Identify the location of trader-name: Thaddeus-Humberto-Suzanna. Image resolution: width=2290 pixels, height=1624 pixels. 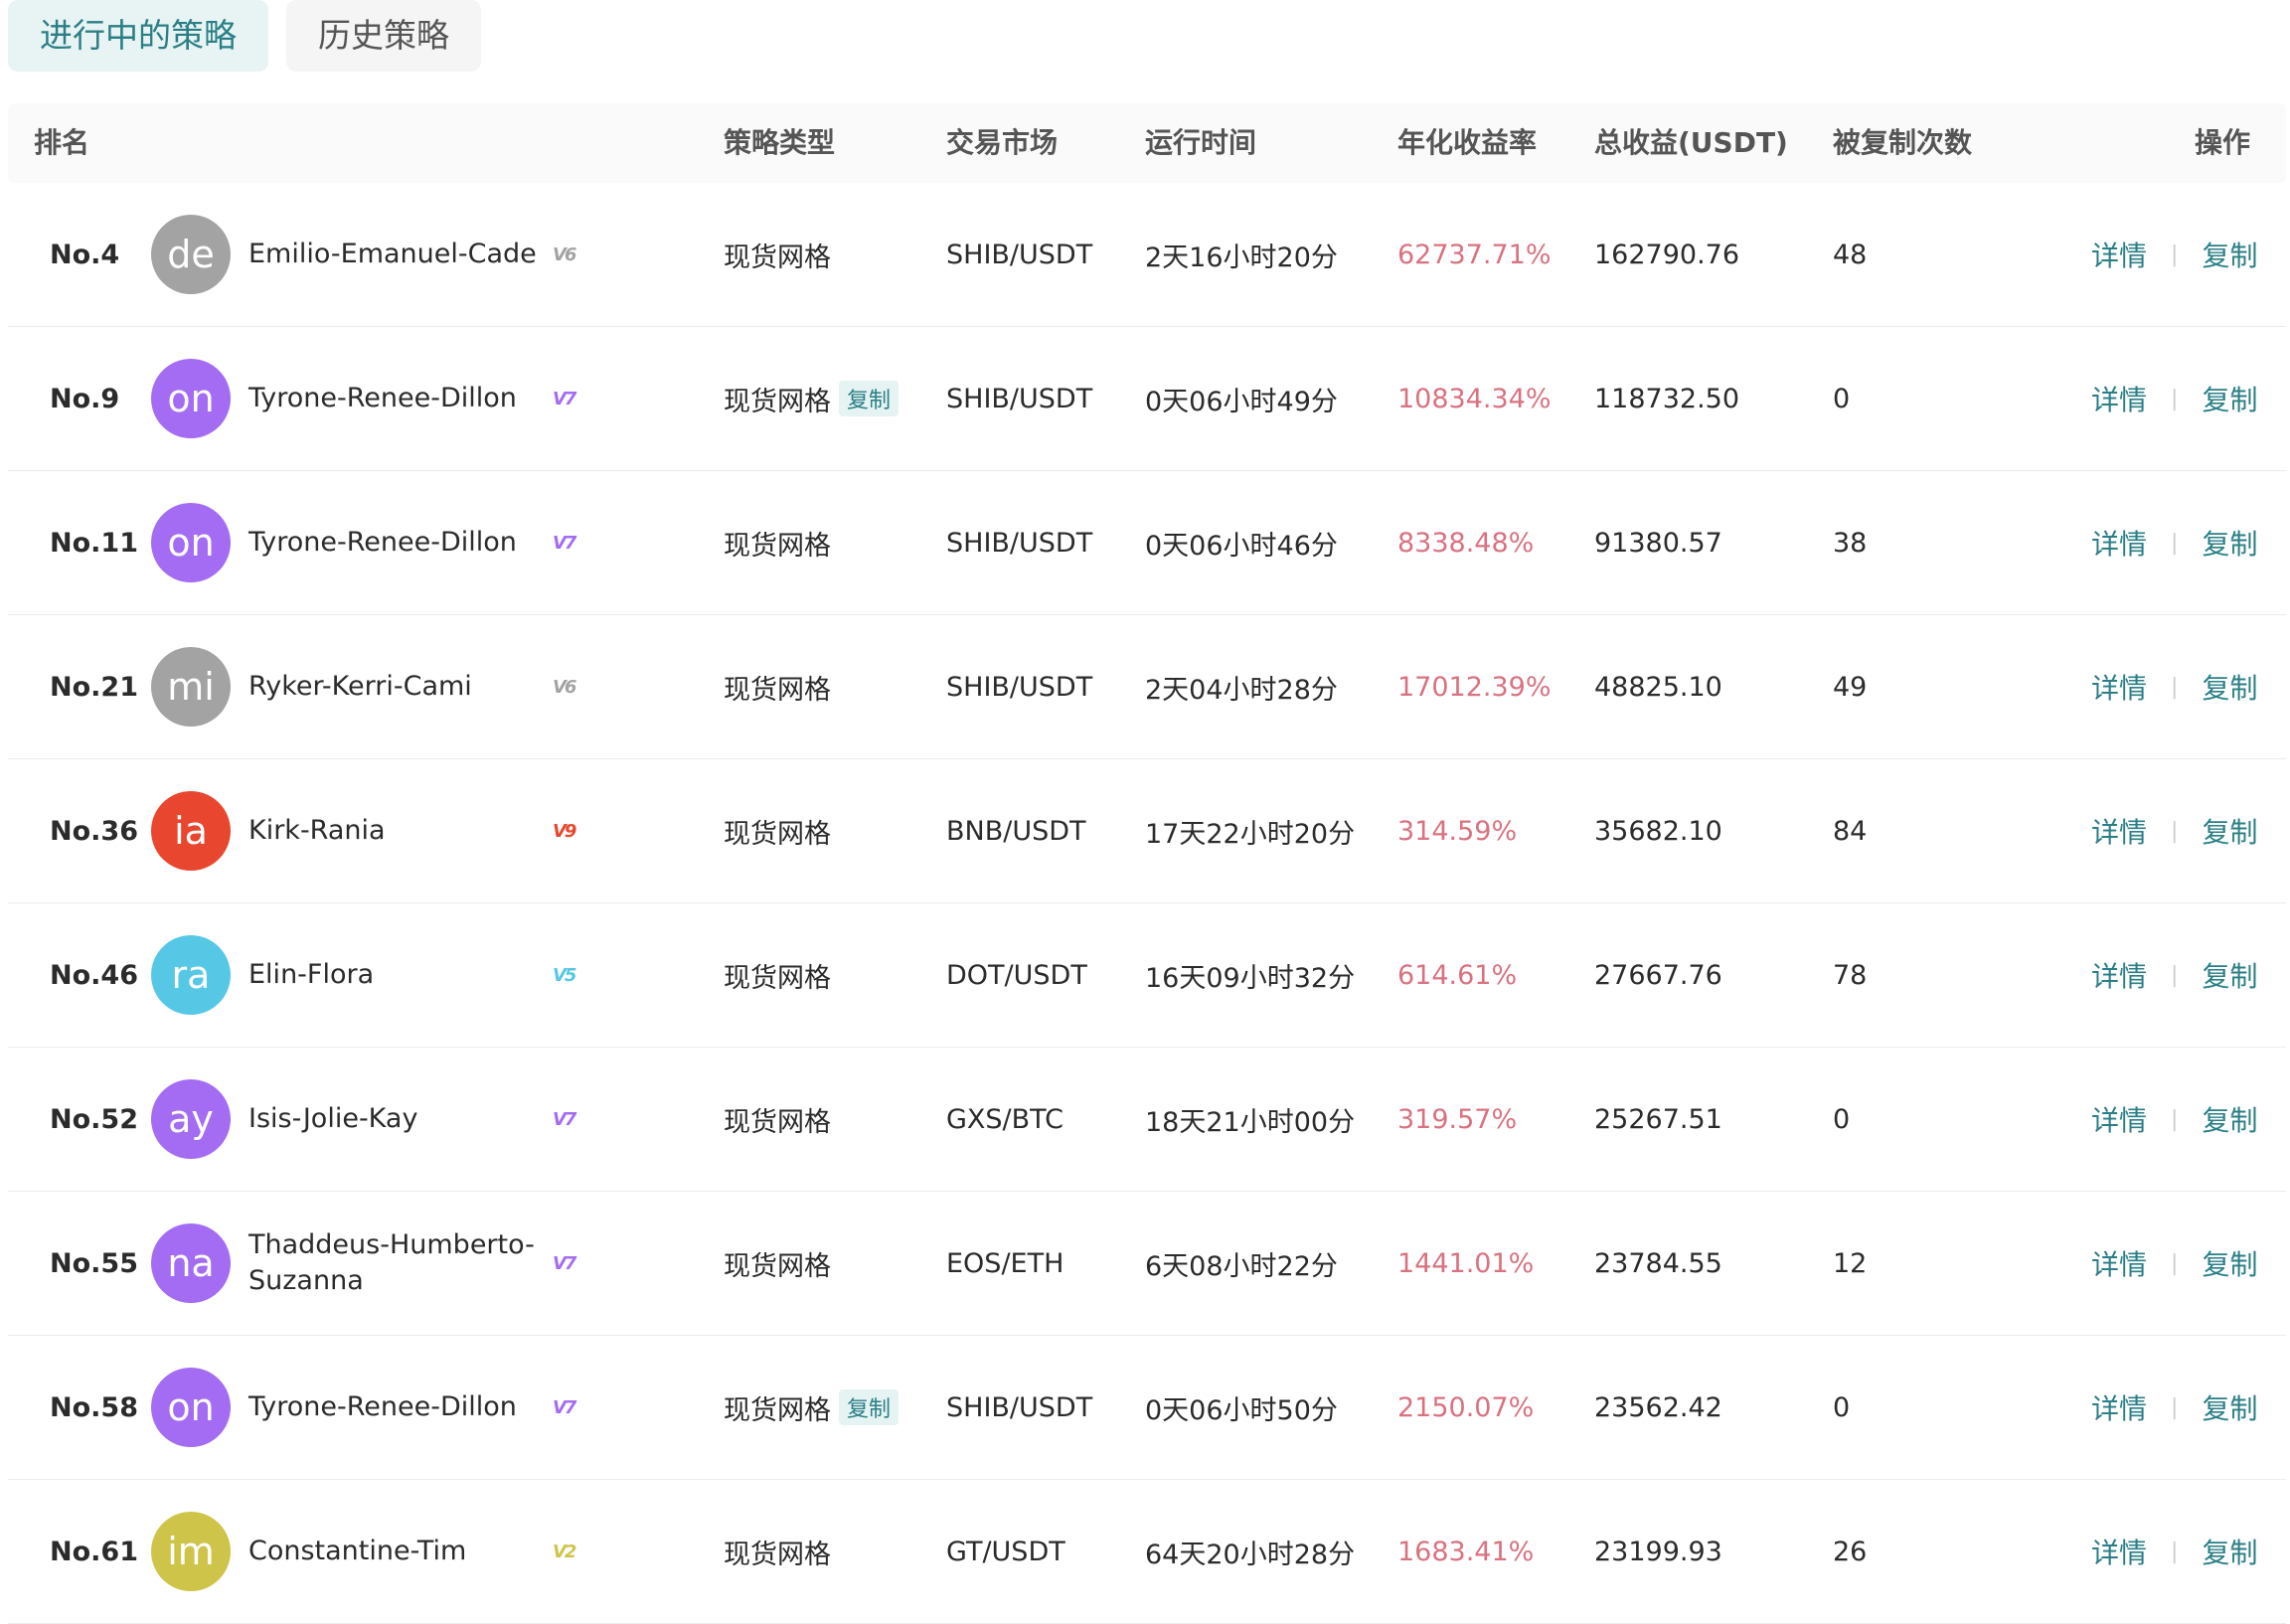
(398, 1263).